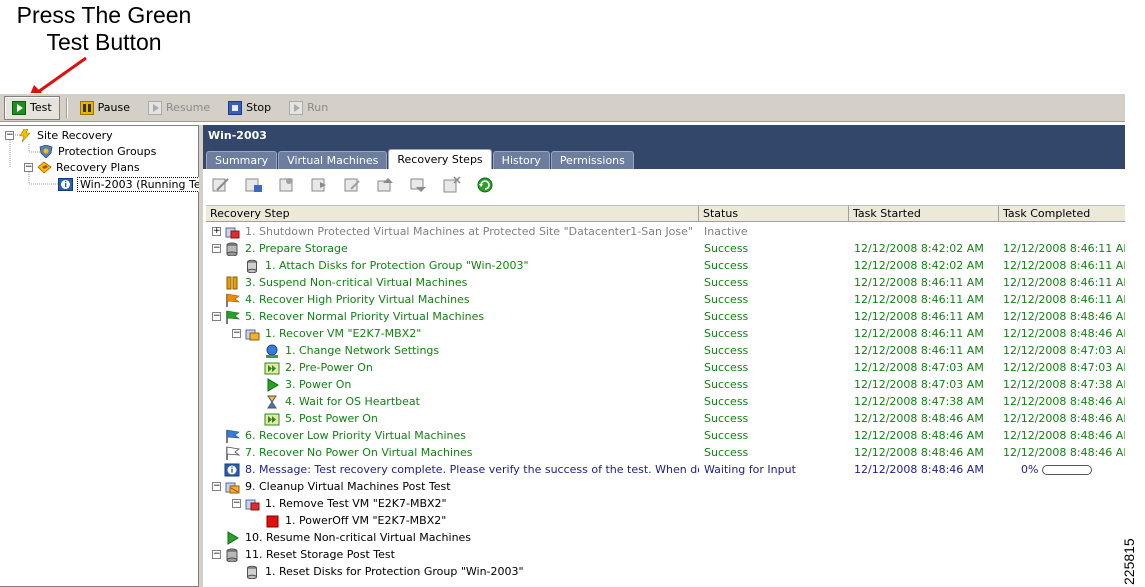 This screenshot has width=1145, height=587. I want to click on resume-button: Resume, so click(179, 108).